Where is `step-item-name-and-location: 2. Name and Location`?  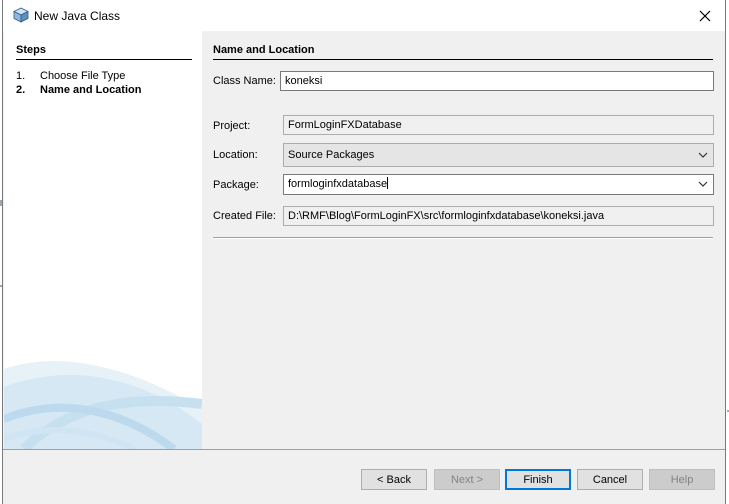
step-item-name-and-location: 2. Name and Location is located at coordinates (78, 90).